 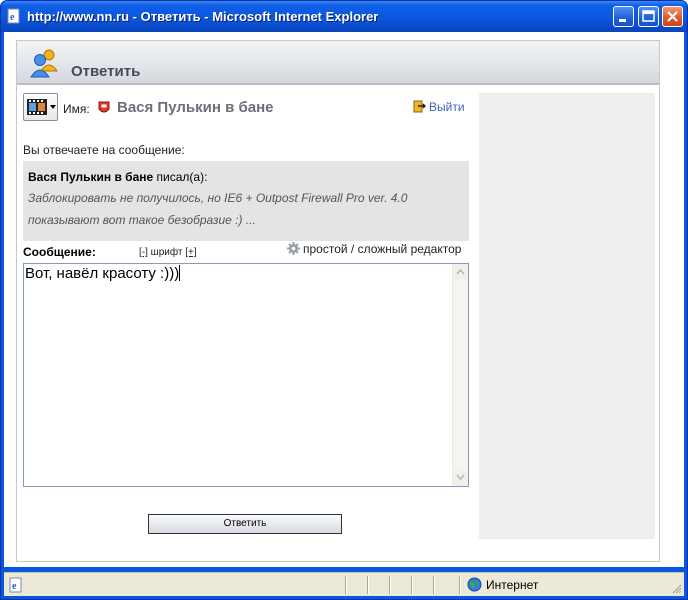 What do you see at coordinates (76, 109) in the screenshot?
I see `name-label: Имя:` at bounding box center [76, 109].